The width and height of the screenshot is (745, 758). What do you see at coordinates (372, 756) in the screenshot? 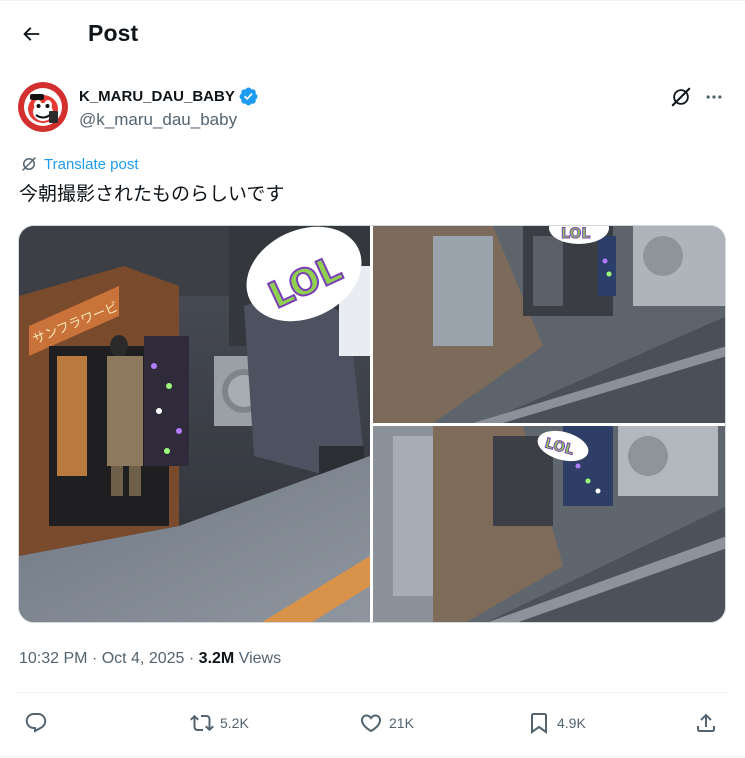
I see `bottom-border` at bounding box center [372, 756].